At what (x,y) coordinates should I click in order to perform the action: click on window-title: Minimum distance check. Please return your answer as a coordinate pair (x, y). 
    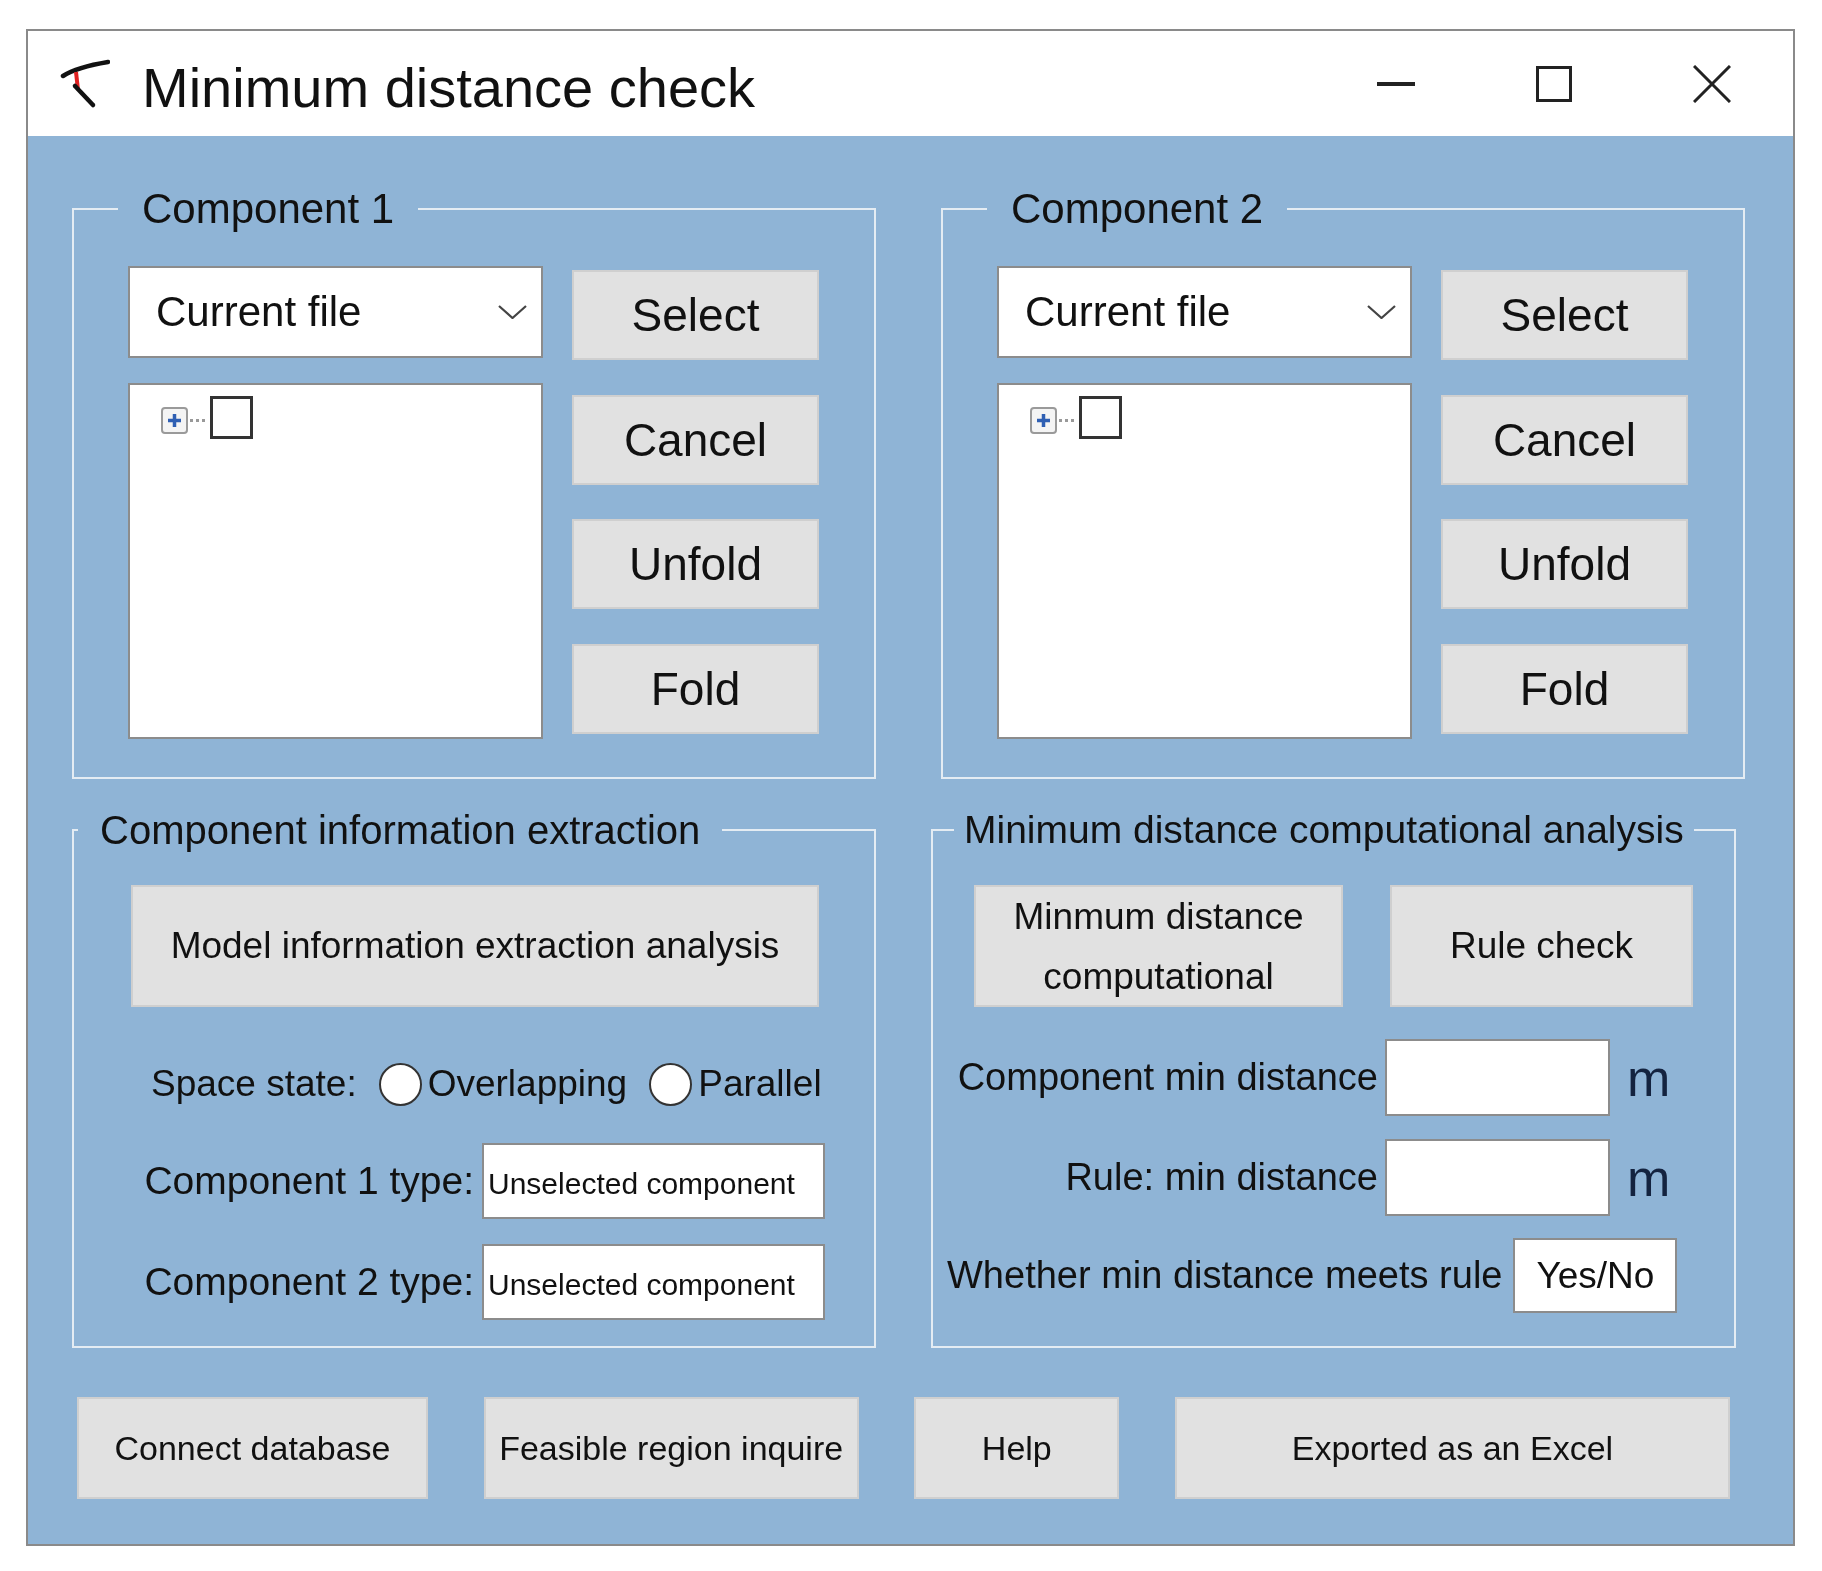
    Looking at the image, I should click on (449, 87).